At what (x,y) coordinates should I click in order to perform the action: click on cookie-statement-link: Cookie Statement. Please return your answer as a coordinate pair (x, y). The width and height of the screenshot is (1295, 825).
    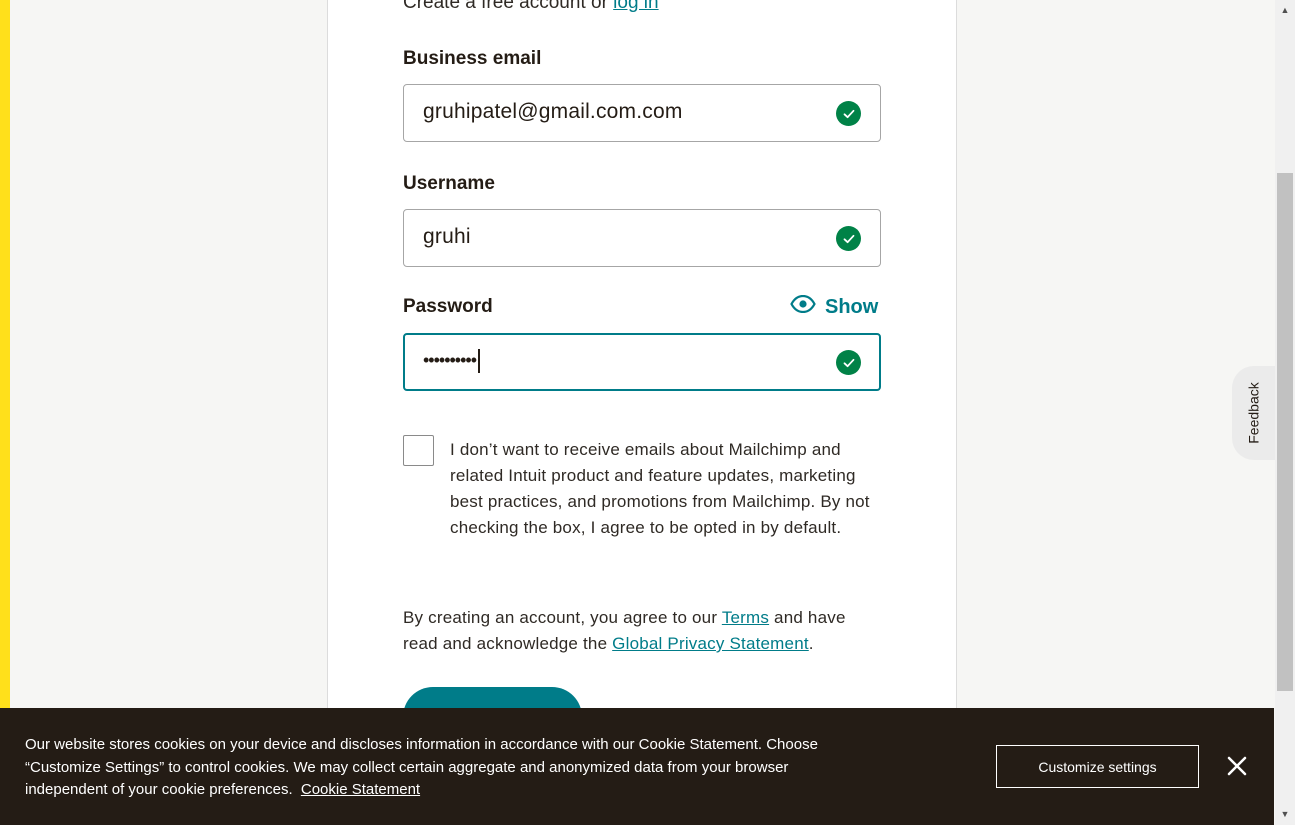
    Looking at the image, I should click on (360, 789).